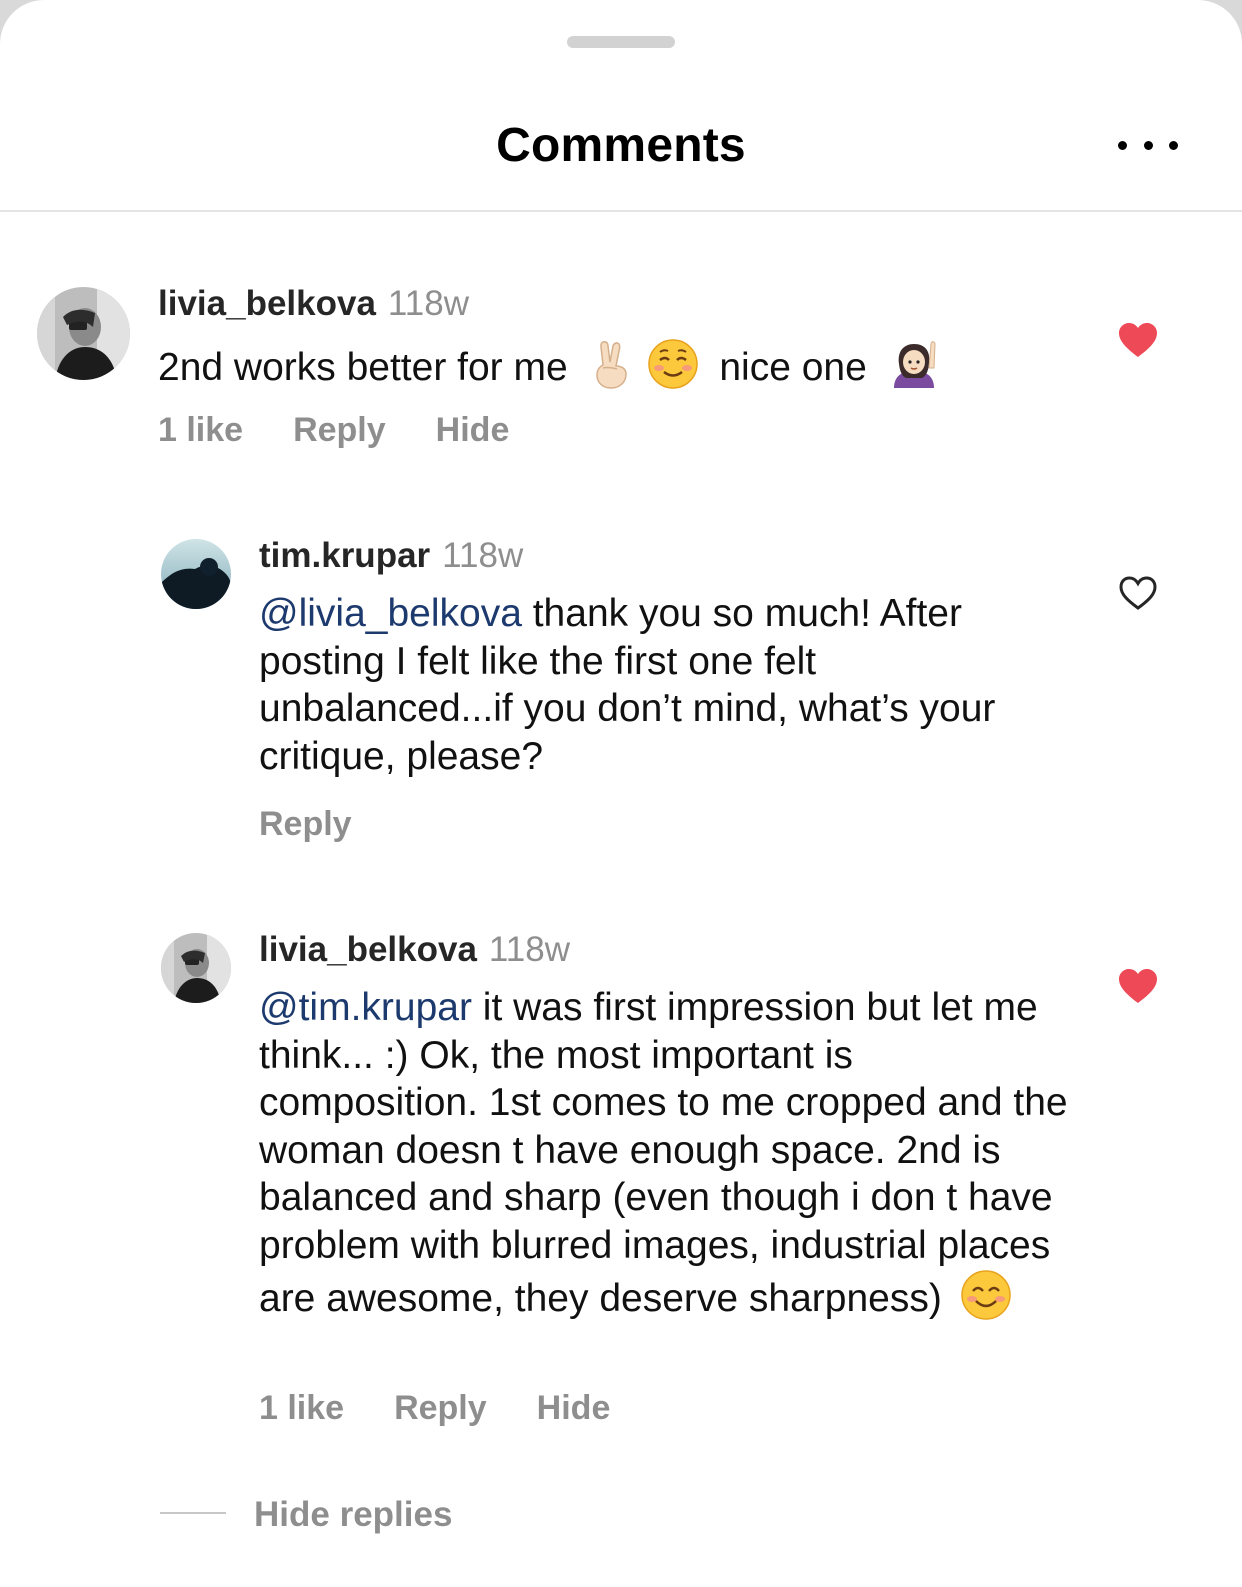  What do you see at coordinates (611, 370) in the screenshot?
I see `victory-hand-emoji` at bounding box center [611, 370].